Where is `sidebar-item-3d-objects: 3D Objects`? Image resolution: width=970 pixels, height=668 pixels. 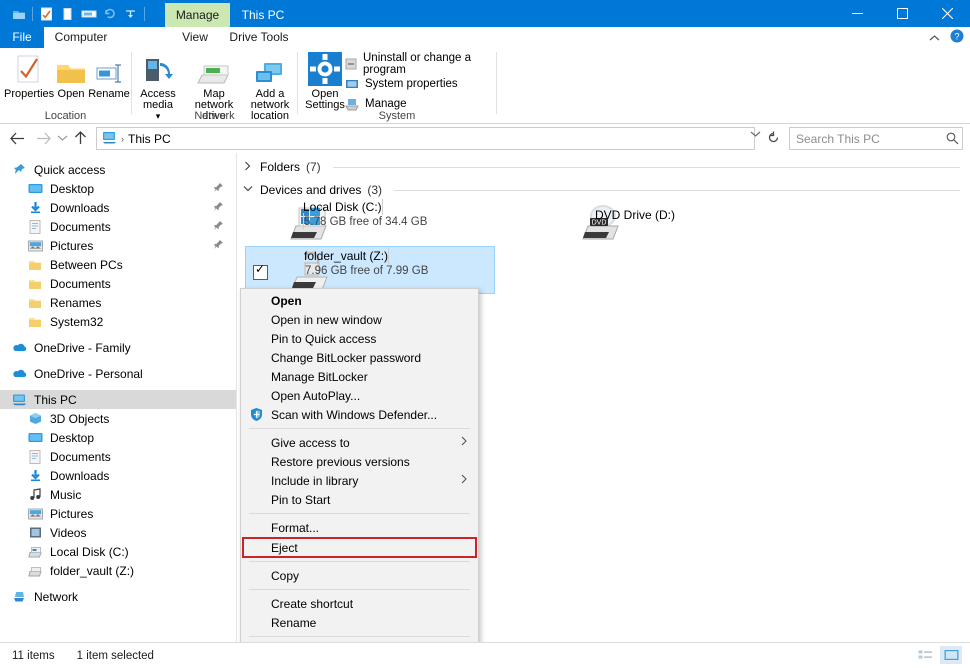
sidebar-item-3d-objects: 3D Objects is located at coordinates (118, 418).